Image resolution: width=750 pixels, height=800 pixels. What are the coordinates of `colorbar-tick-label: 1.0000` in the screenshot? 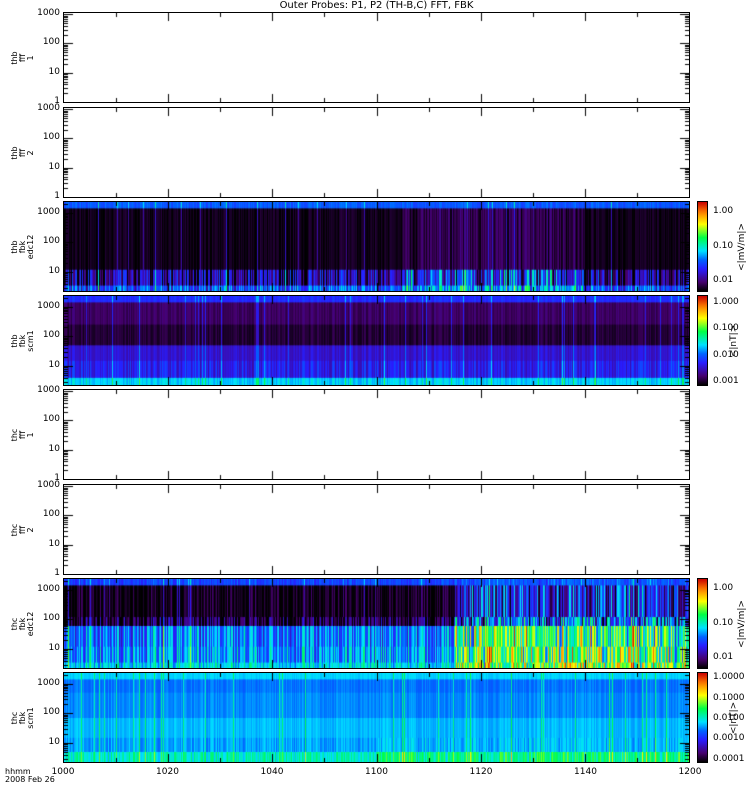 It's located at (729, 677).